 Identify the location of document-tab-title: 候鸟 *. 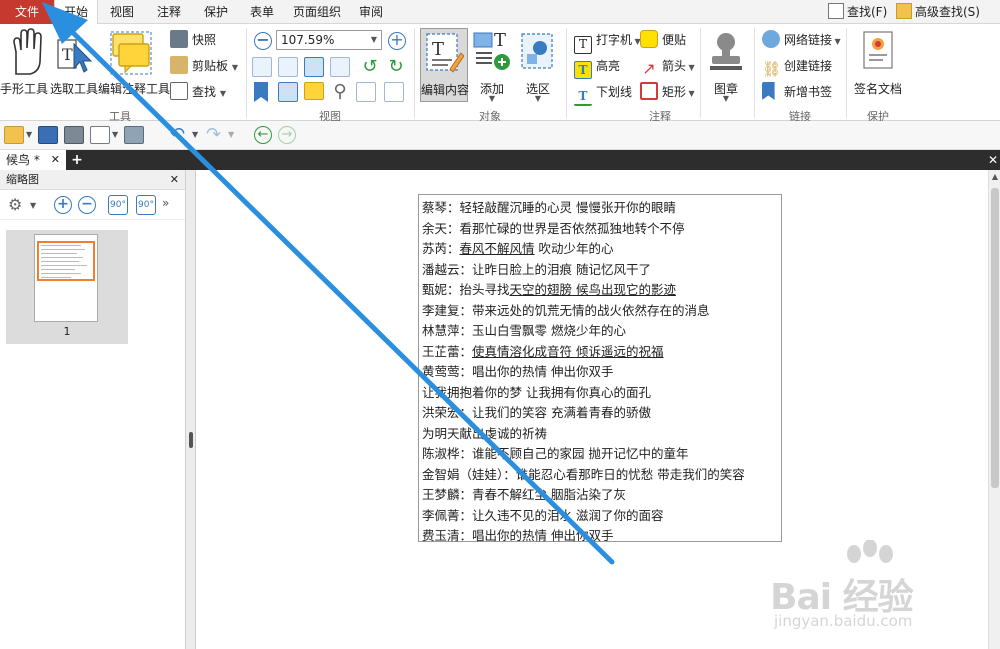
(23, 160).